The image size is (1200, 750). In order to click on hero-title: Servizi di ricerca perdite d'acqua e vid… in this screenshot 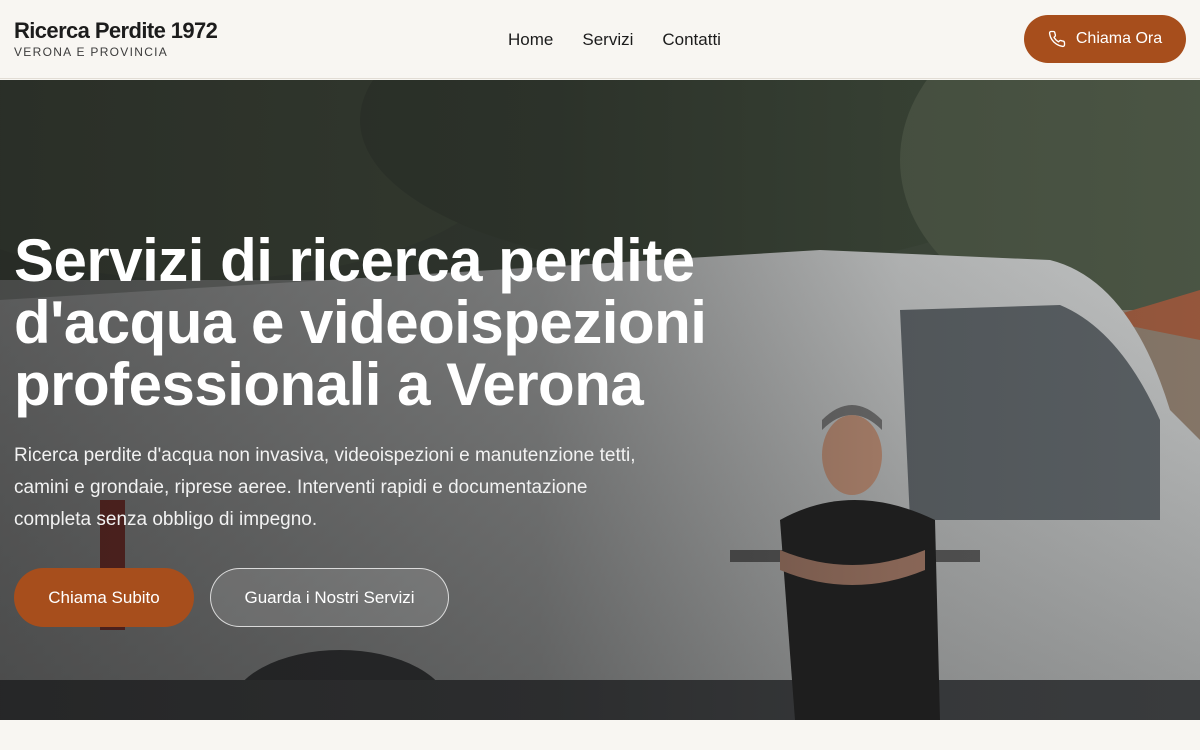, I will do `click(360, 322)`.